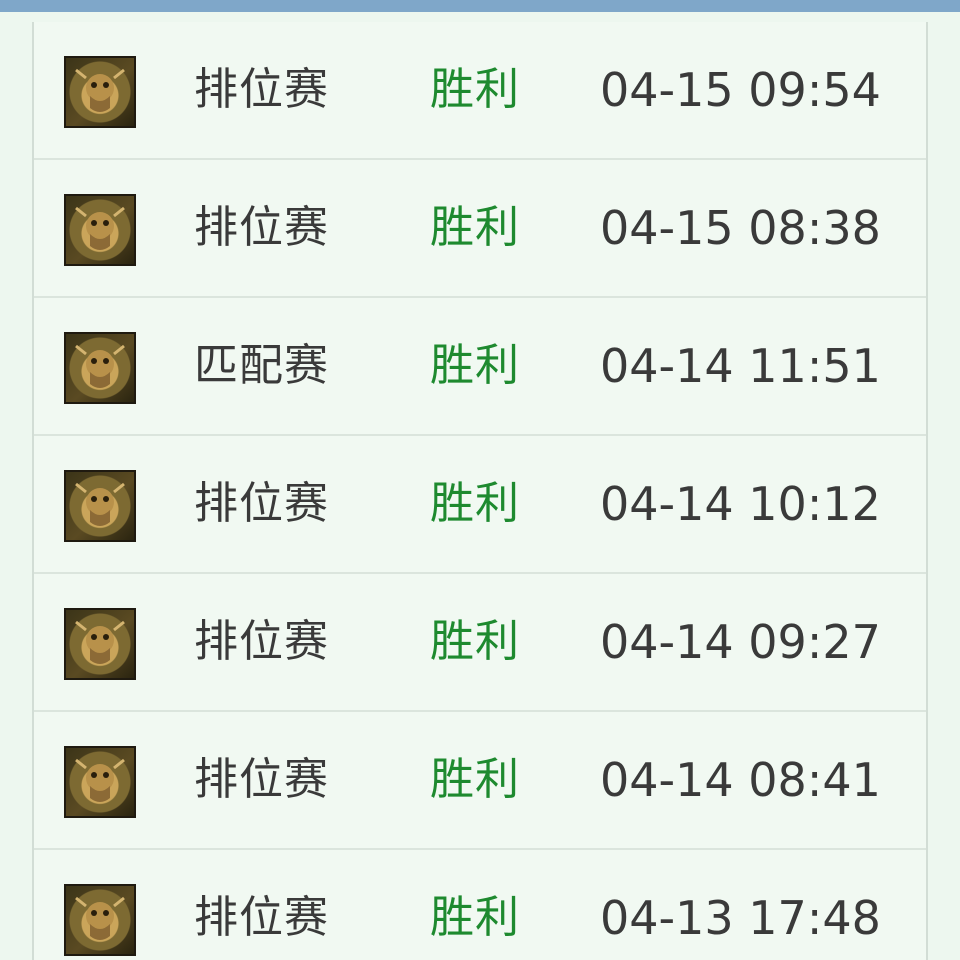  Describe the element at coordinates (740, 918) in the screenshot. I see `match-time-label: 04-13 17:48` at that location.